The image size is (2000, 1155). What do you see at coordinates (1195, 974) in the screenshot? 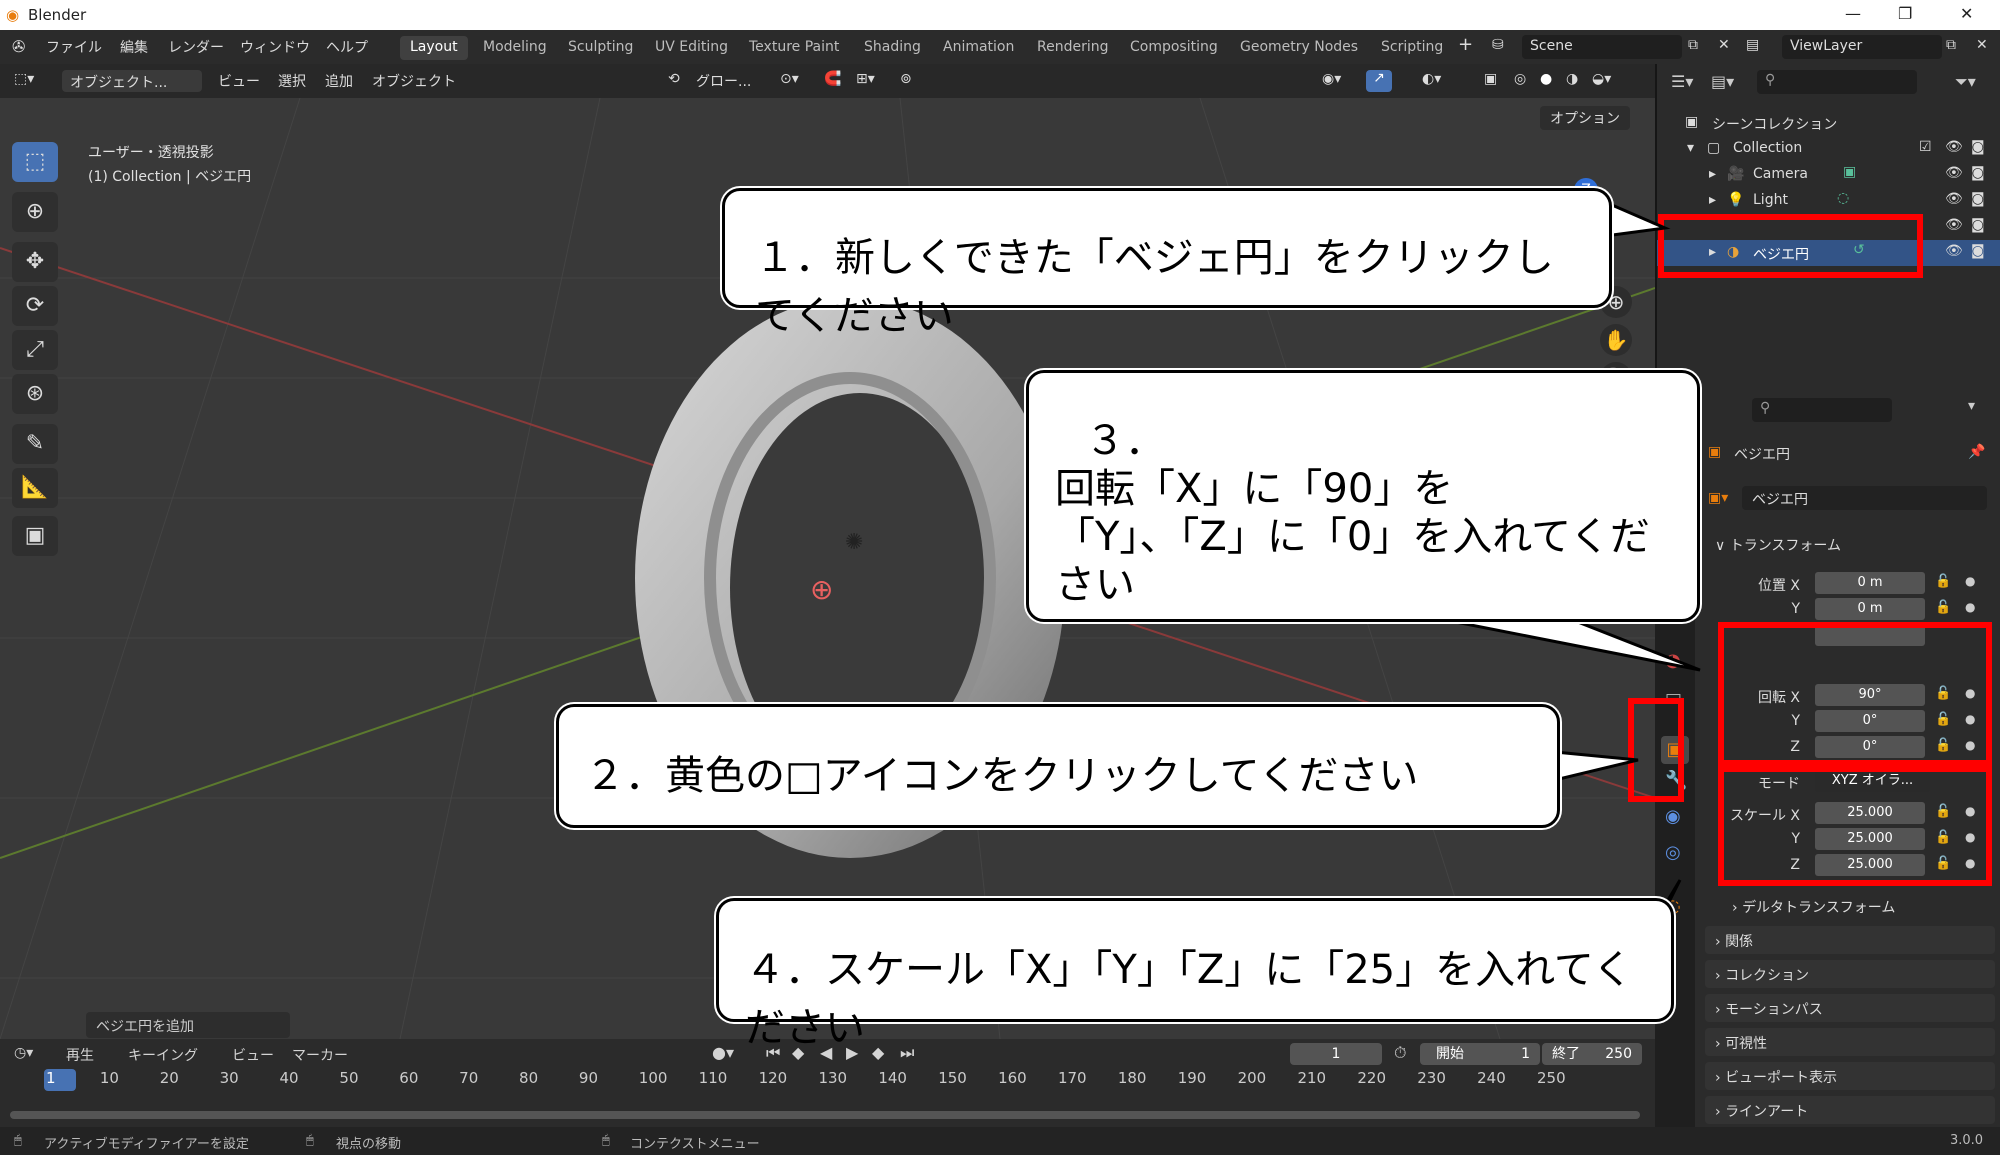
I see `callout-step-4: ４．スケール「X」「Y」「Z」に「25」を入れてください` at bounding box center [1195, 974].